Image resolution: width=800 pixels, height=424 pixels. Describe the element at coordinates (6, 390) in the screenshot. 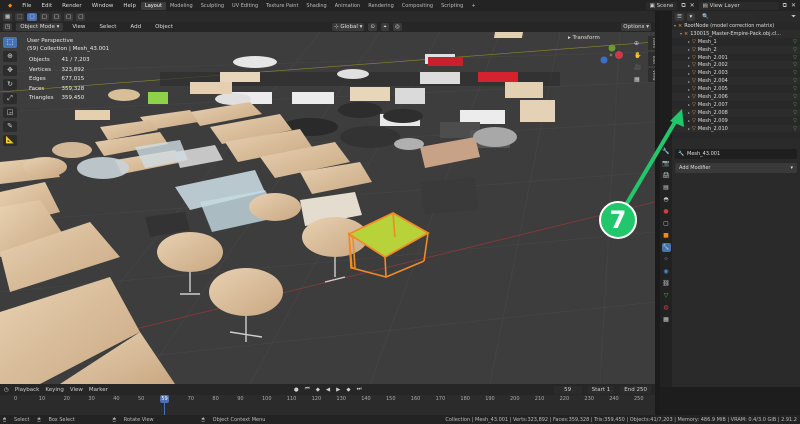

I see `timeline-editor-icon: ◷` at that location.